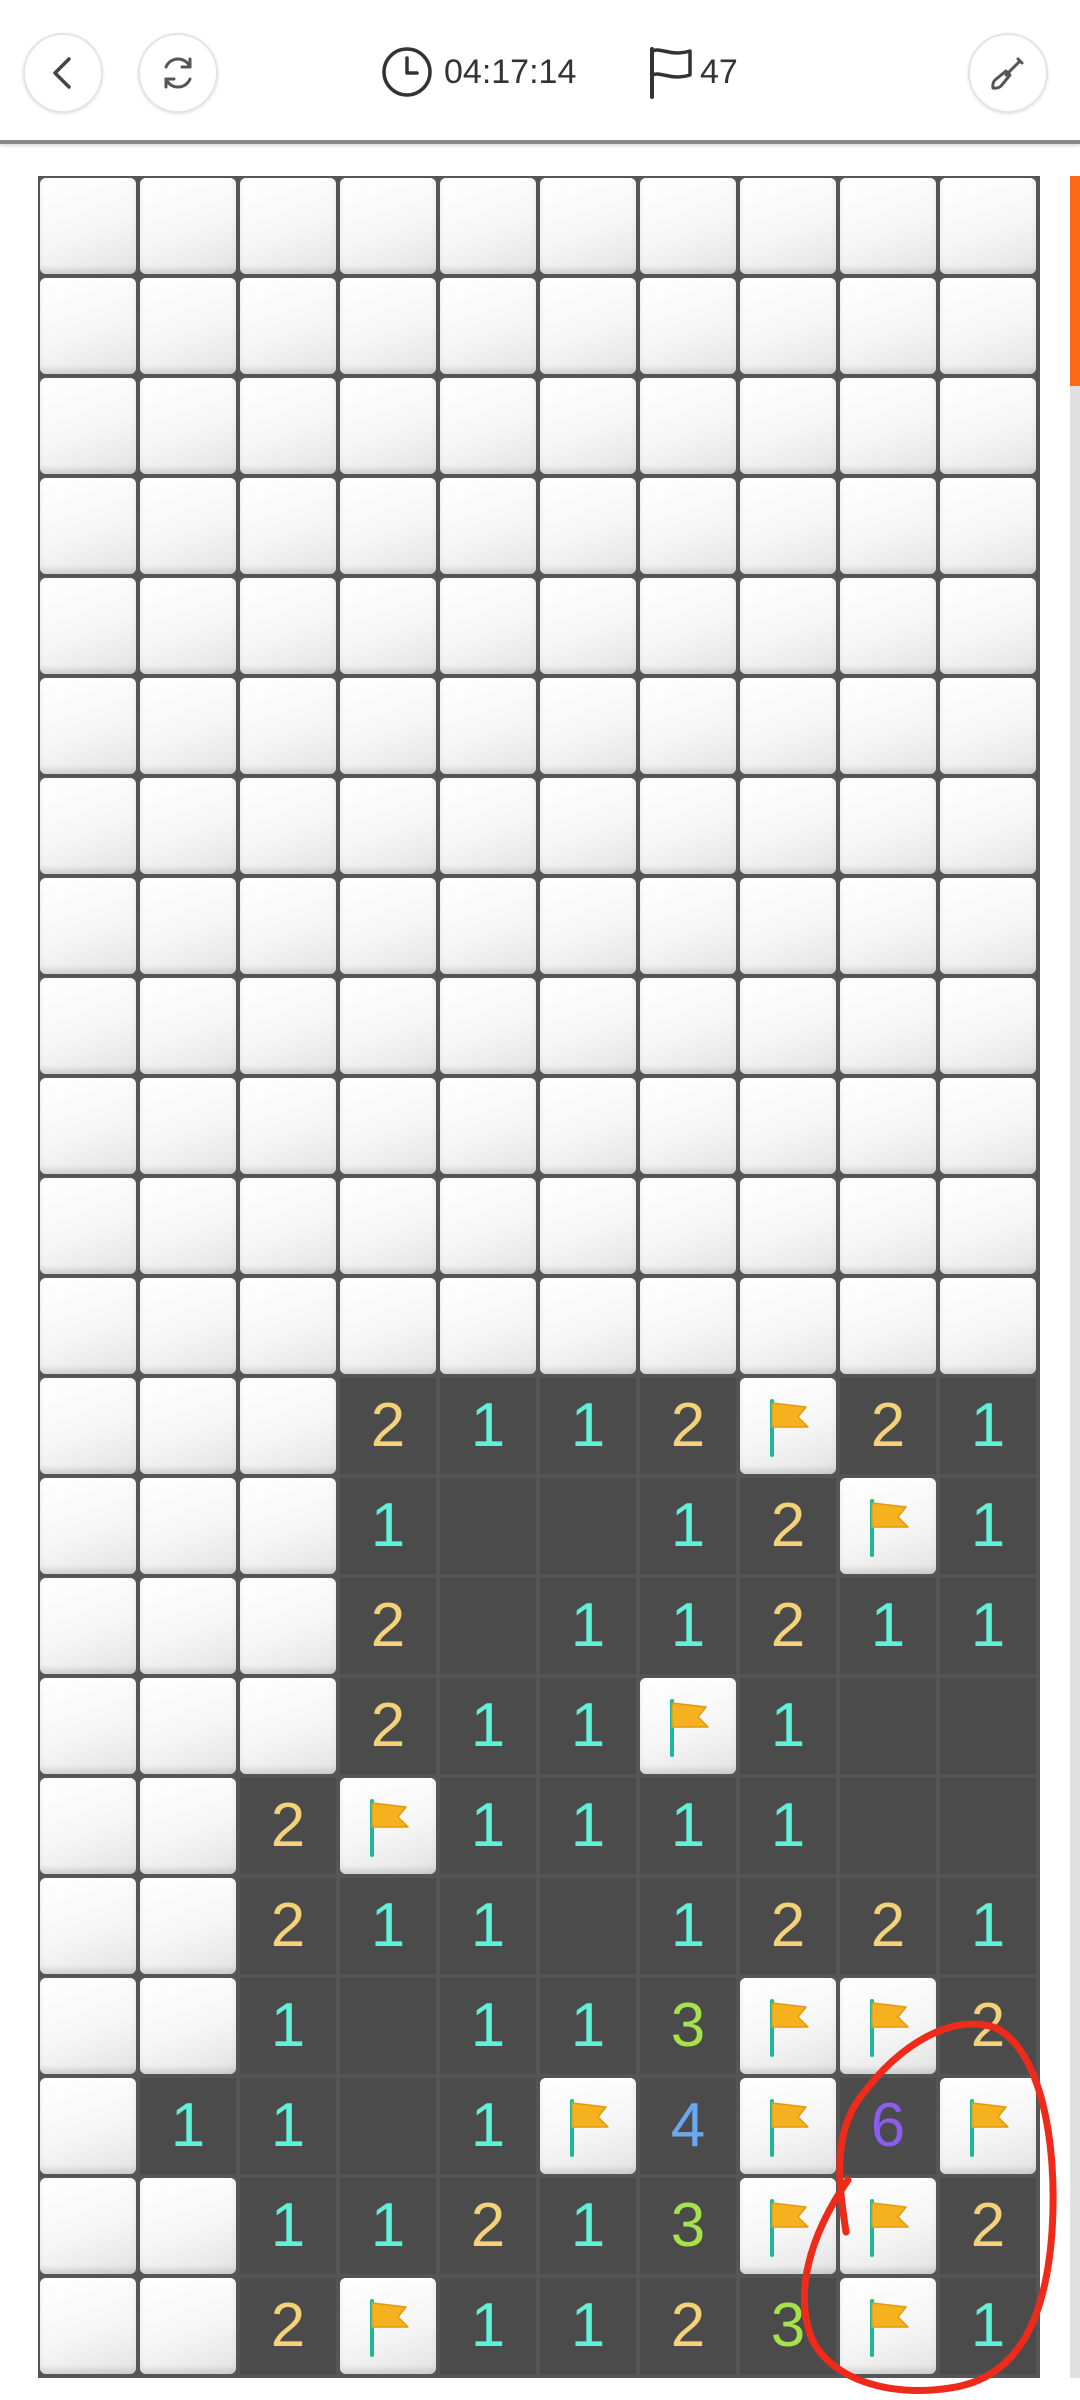  What do you see at coordinates (1075, 1277) in the screenshot?
I see `scrollbar` at bounding box center [1075, 1277].